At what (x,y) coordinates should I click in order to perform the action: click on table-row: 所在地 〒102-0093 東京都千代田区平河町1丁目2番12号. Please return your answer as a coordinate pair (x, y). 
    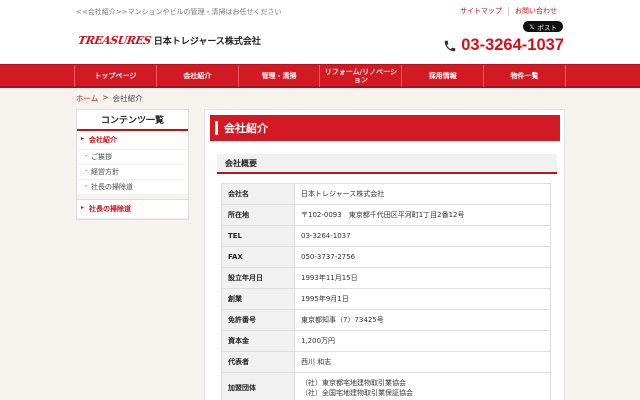
    Looking at the image, I should click on (386, 215).